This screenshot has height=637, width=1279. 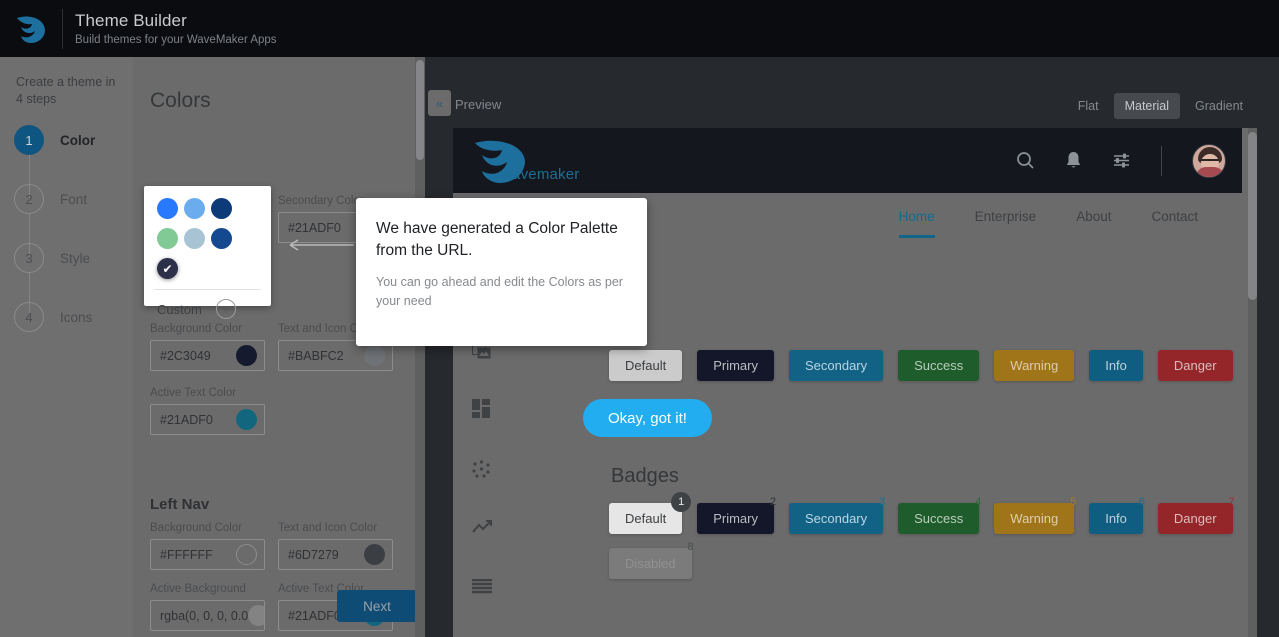 What do you see at coordinates (1121, 160) in the screenshot?
I see `sliders-icon` at bounding box center [1121, 160].